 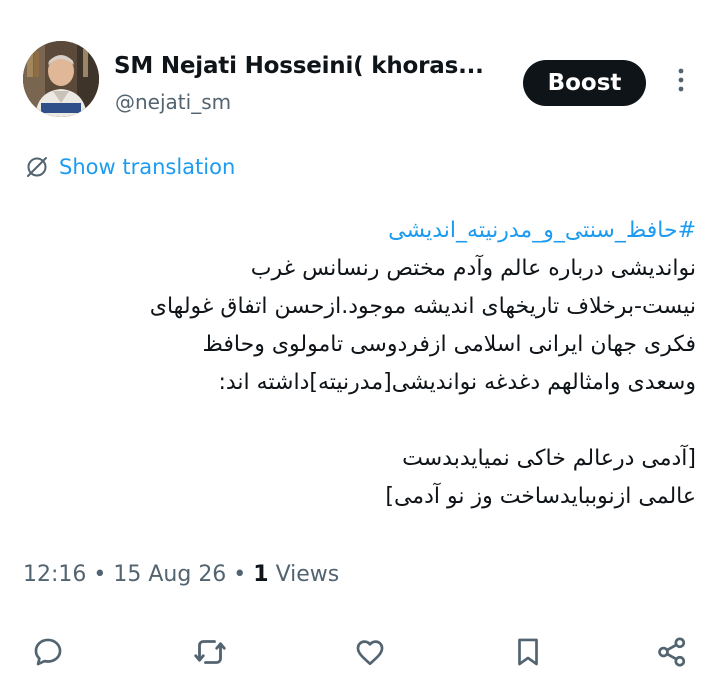 I want to click on share-icon, so click(x=672, y=654).